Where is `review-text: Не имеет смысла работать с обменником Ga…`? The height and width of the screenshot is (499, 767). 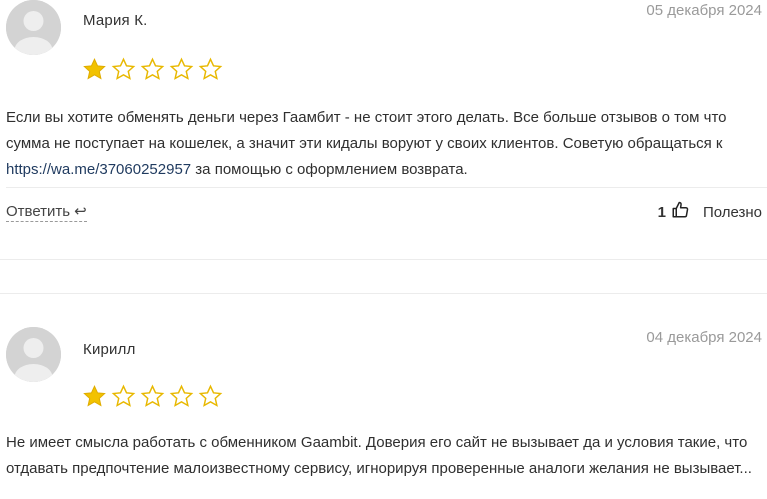
review-text: Не имеет смысла работать с обменником Ga… is located at coordinates (379, 455).